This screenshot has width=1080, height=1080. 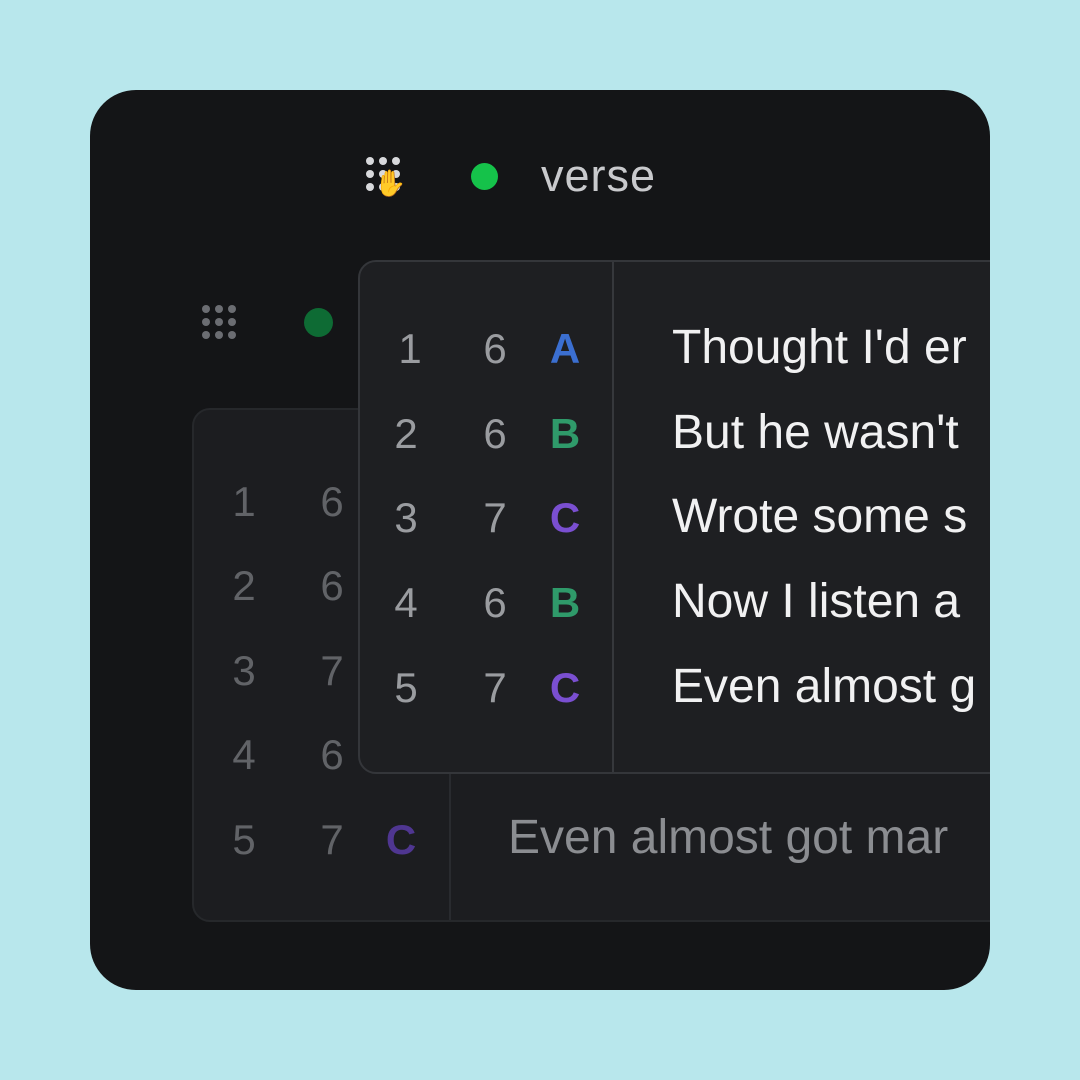 What do you see at coordinates (816, 601) in the screenshot?
I see `lyric-line: Now I listen a` at bounding box center [816, 601].